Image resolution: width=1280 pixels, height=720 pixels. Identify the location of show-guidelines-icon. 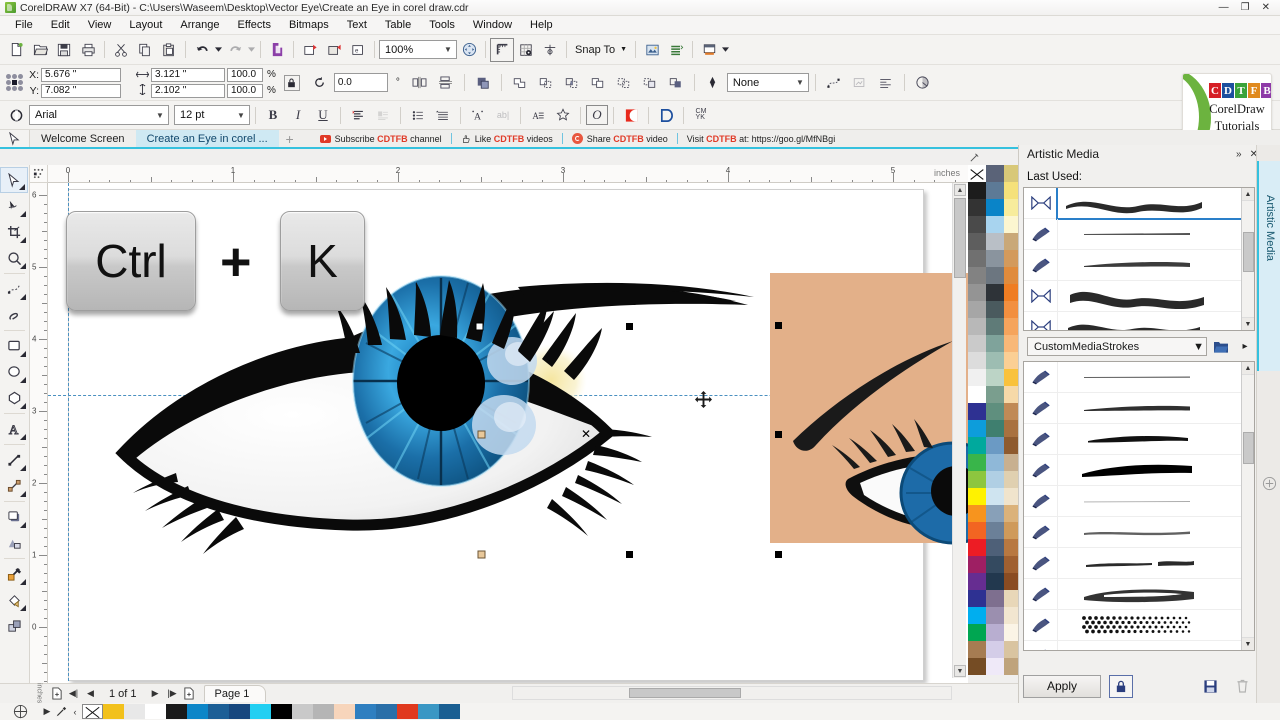
(550, 50).